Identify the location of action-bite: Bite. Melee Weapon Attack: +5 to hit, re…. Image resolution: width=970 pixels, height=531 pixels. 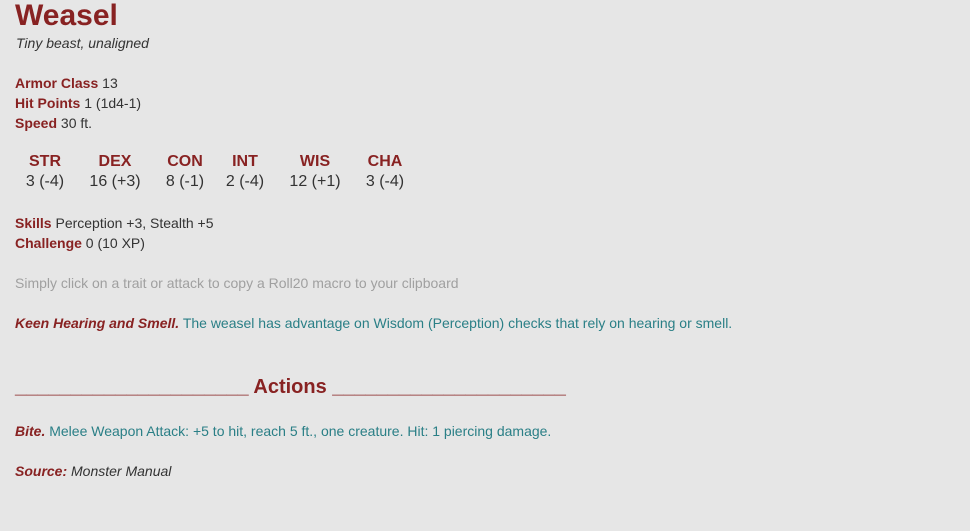
(283, 431).